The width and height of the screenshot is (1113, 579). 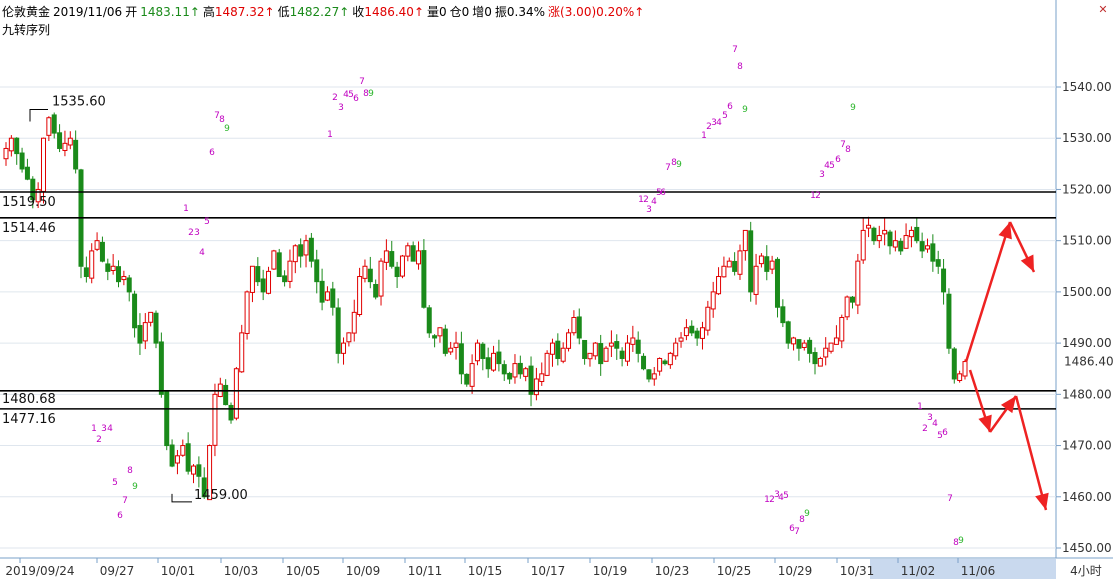 I want to click on current-price-label: 1486.40, so click(x=1088, y=362).